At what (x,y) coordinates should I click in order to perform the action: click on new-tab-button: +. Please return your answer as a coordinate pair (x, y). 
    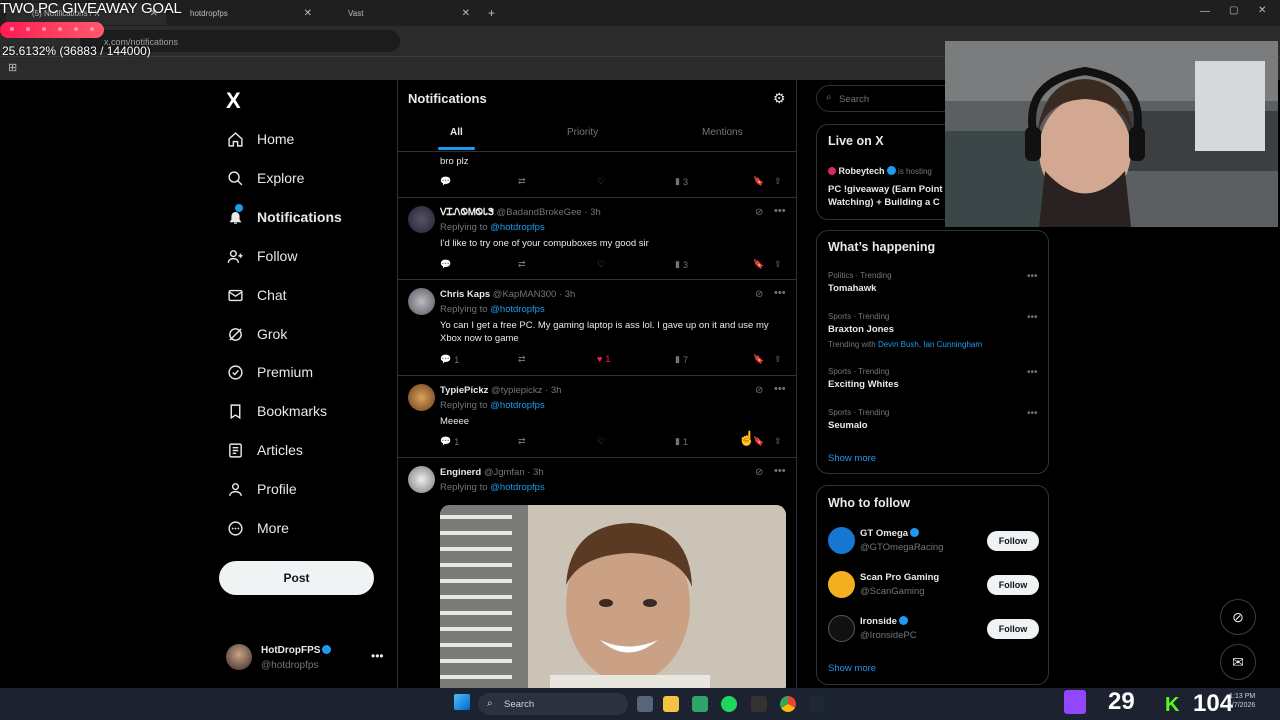
    Looking at the image, I should click on (491, 13).